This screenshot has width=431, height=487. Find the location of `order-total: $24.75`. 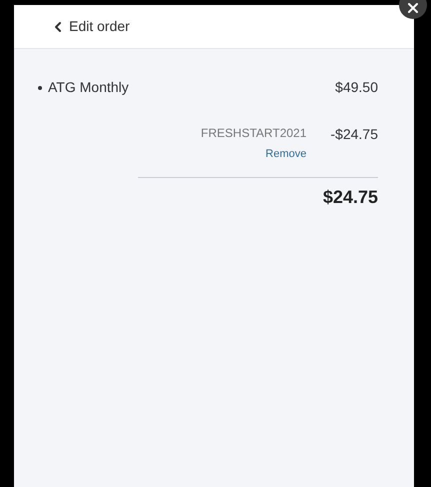

order-total: $24.75 is located at coordinates (350, 197).